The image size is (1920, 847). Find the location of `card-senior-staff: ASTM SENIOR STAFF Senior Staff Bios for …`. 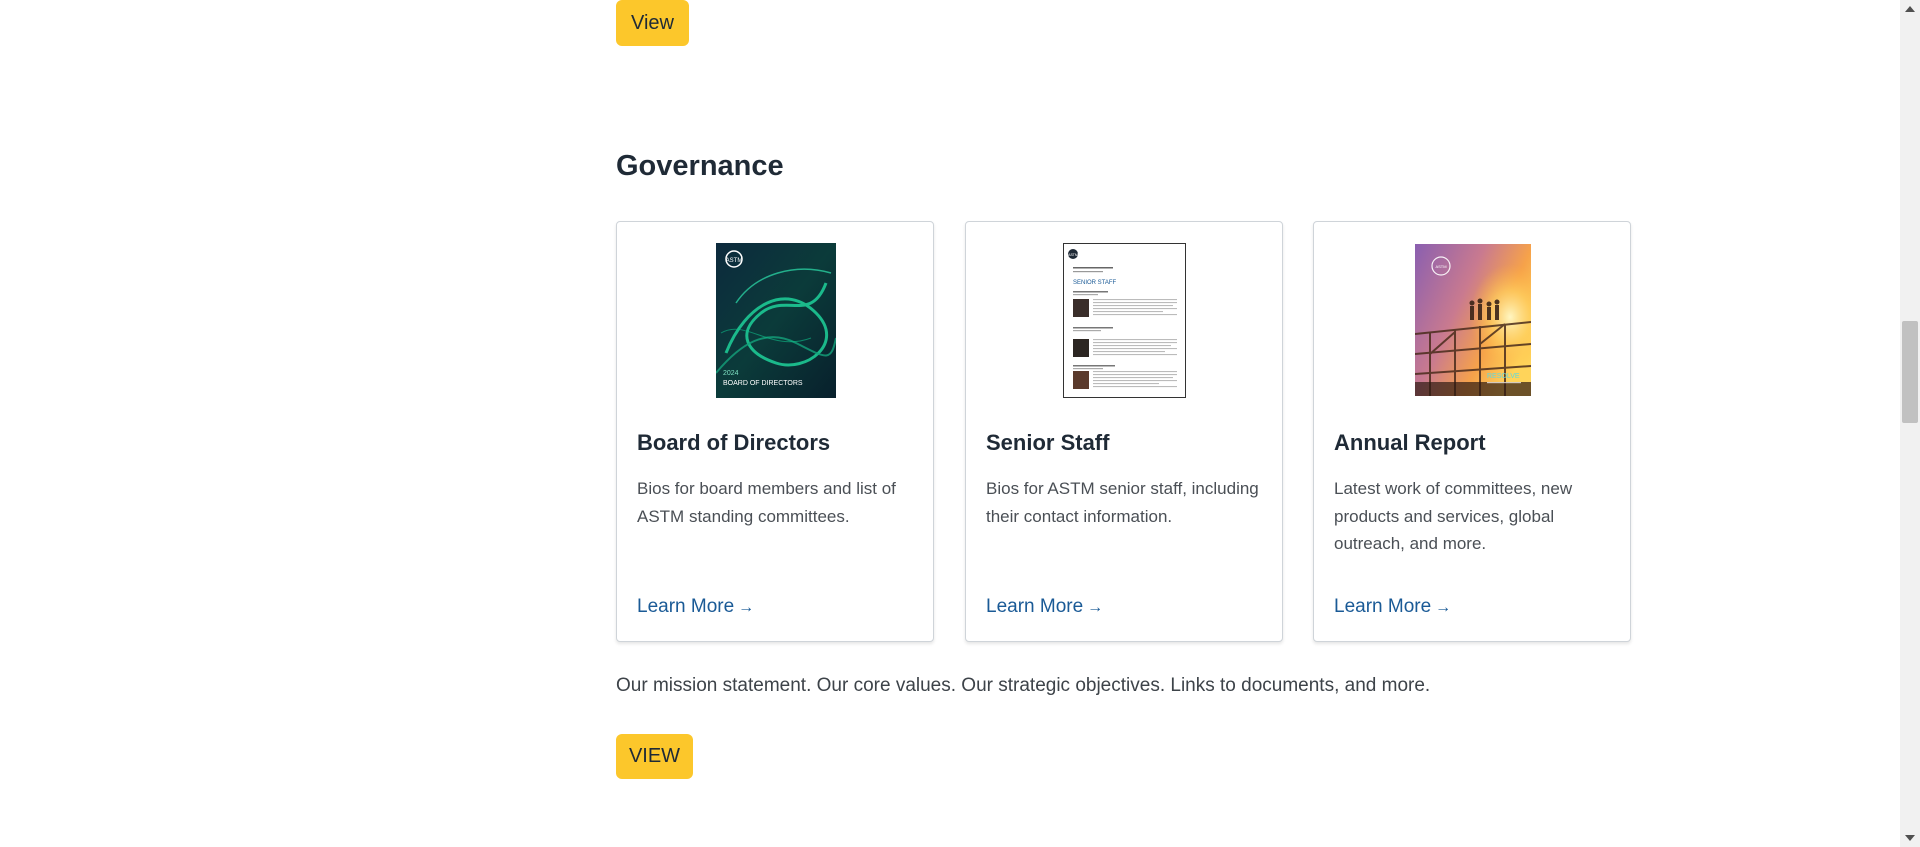

card-senior-staff: ASTM SENIOR STAFF Senior Staff Bios for … is located at coordinates (1124, 431).